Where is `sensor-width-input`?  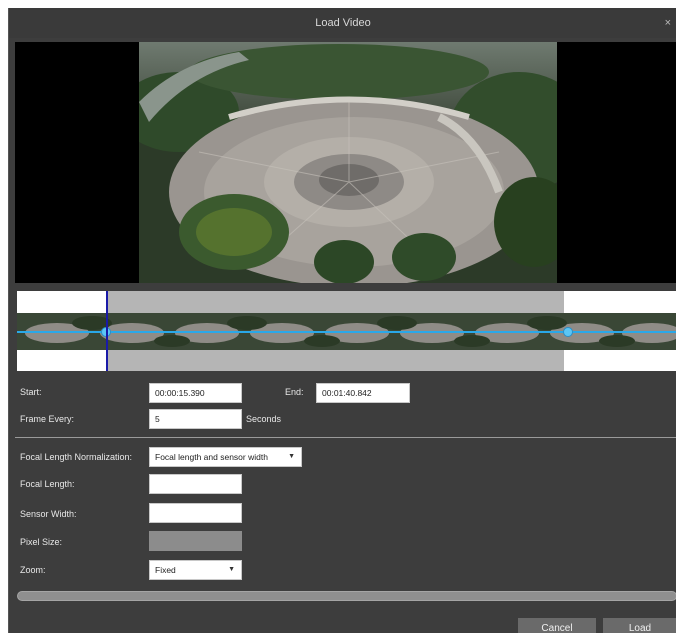
sensor-width-input is located at coordinates (195, 513).